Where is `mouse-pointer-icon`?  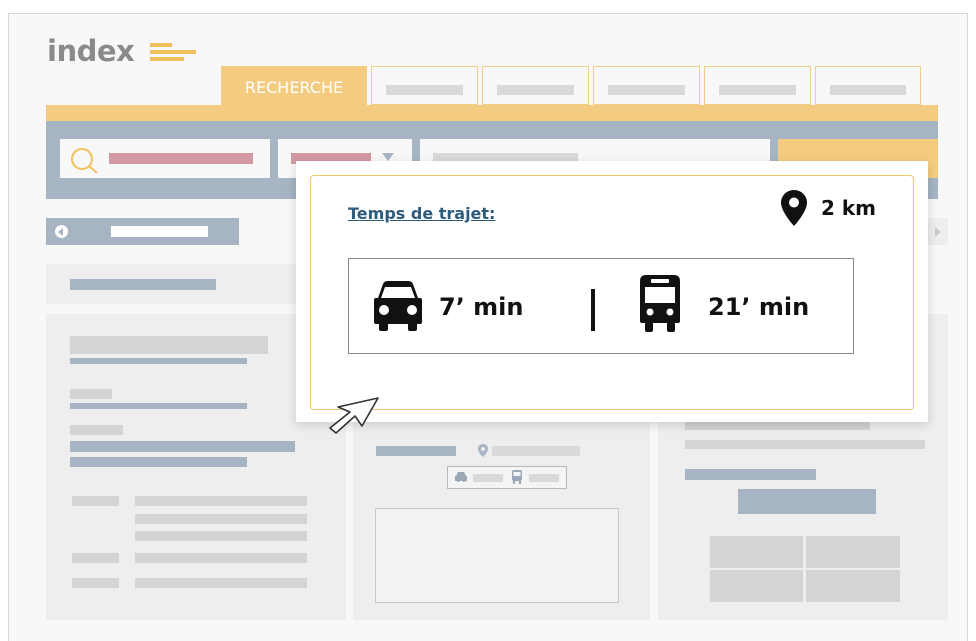 mouse-pointer-icon is located at coordinates (354, 415).